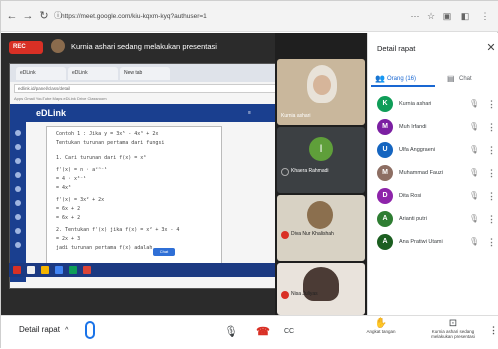  Describe the element at coordinates (415, 16) in the screenshot. I see `extension-icon: ⋯` at that location.